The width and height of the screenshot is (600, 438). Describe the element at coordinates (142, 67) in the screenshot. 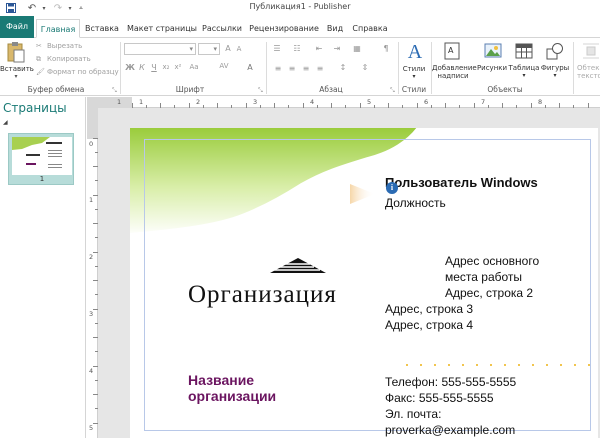

I see `italic-button: К` at that location.